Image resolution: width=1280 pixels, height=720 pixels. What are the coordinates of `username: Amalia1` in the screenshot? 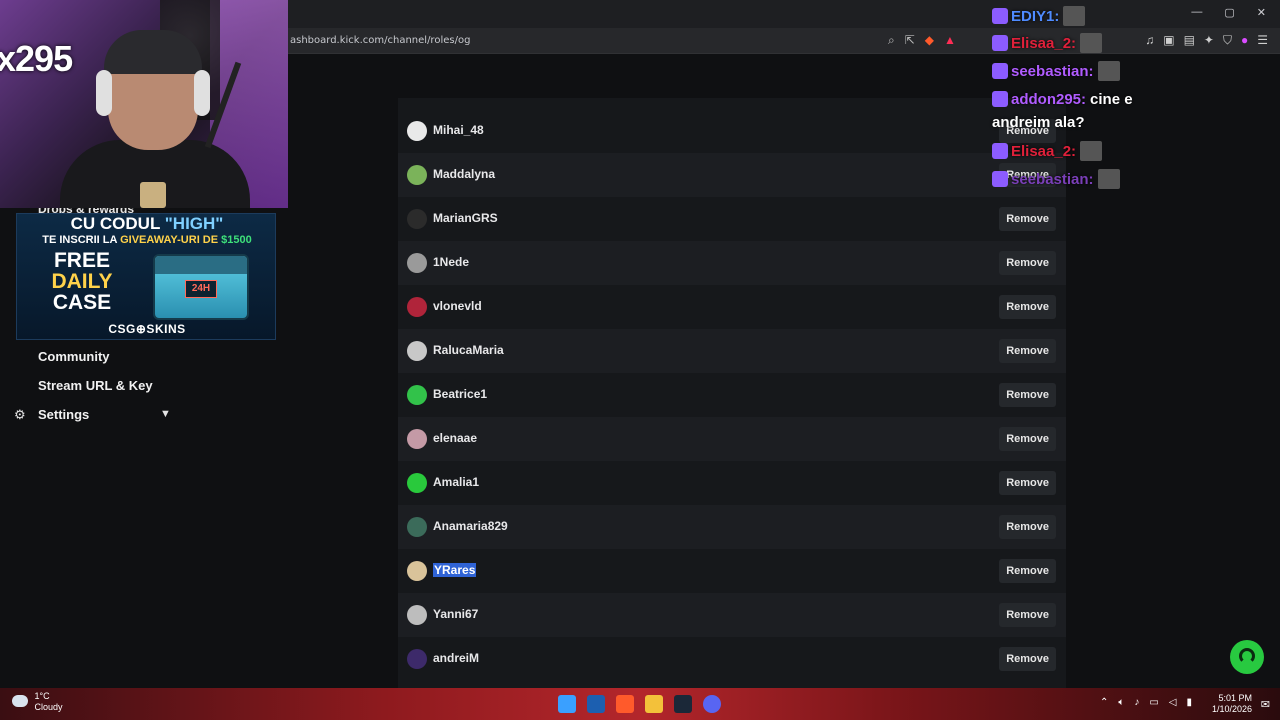 It's located at (456, 482).